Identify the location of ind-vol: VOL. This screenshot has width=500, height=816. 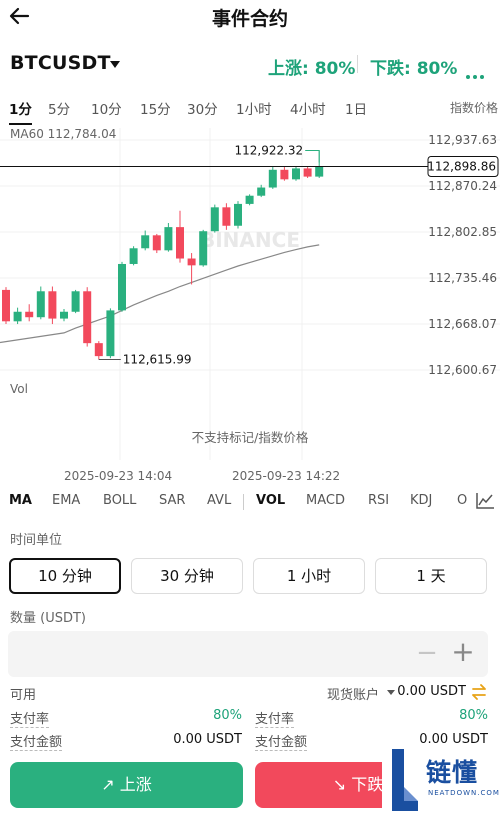
(270, 500).